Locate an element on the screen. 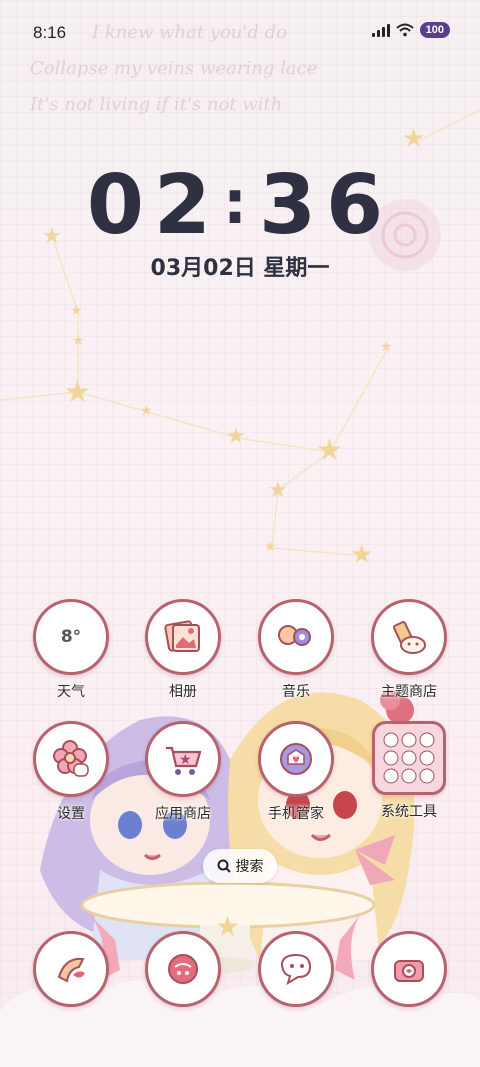  system-tools-folder-icon is located at coordinates (409, 758).